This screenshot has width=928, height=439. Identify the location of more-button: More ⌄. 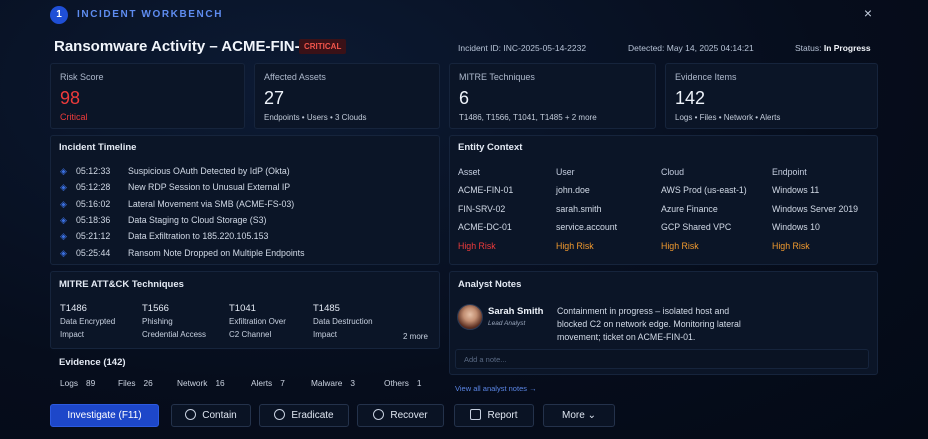
(579, 415).